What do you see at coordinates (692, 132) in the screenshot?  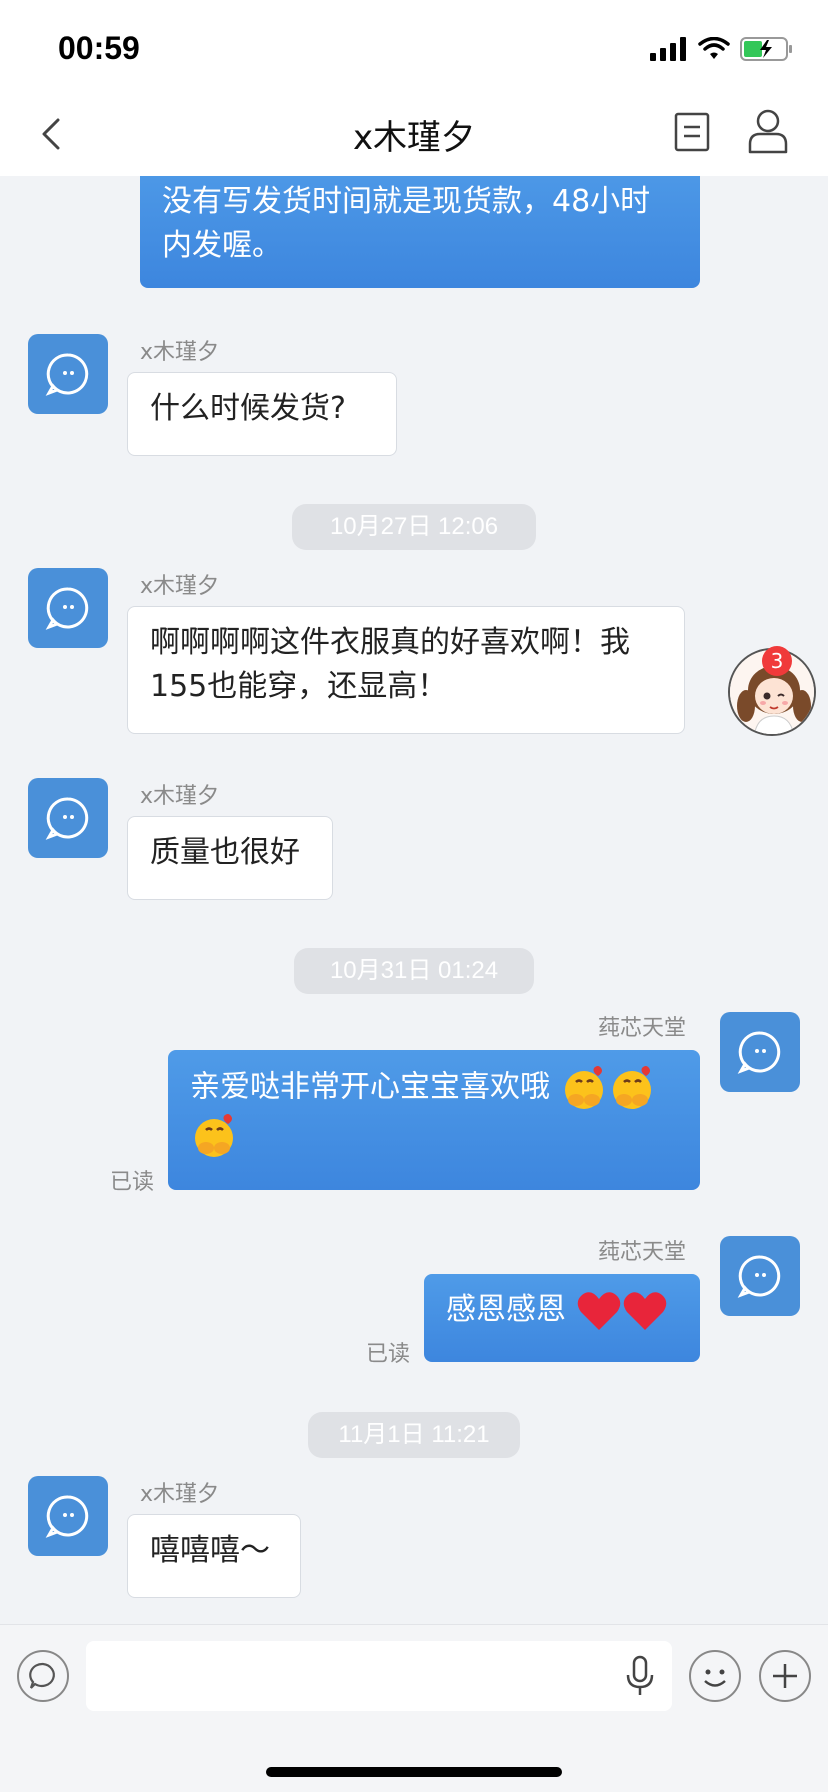 I see `document-icon` at bounding box center [692, 132].